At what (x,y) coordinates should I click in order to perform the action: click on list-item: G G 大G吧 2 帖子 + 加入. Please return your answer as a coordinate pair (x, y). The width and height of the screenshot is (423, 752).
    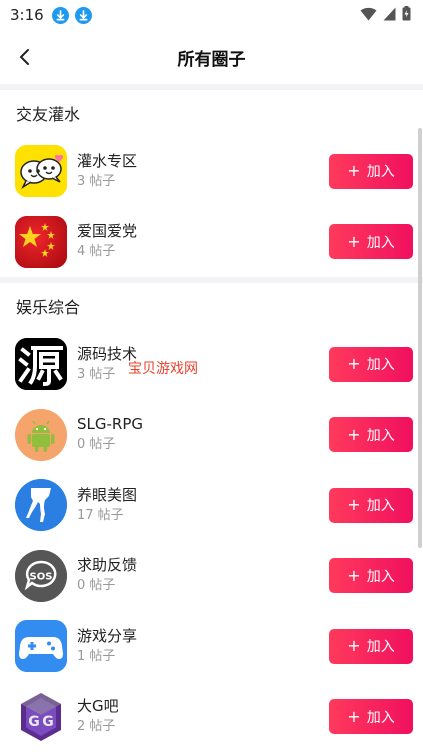
    Looking at the image, I should click on (211, 717).